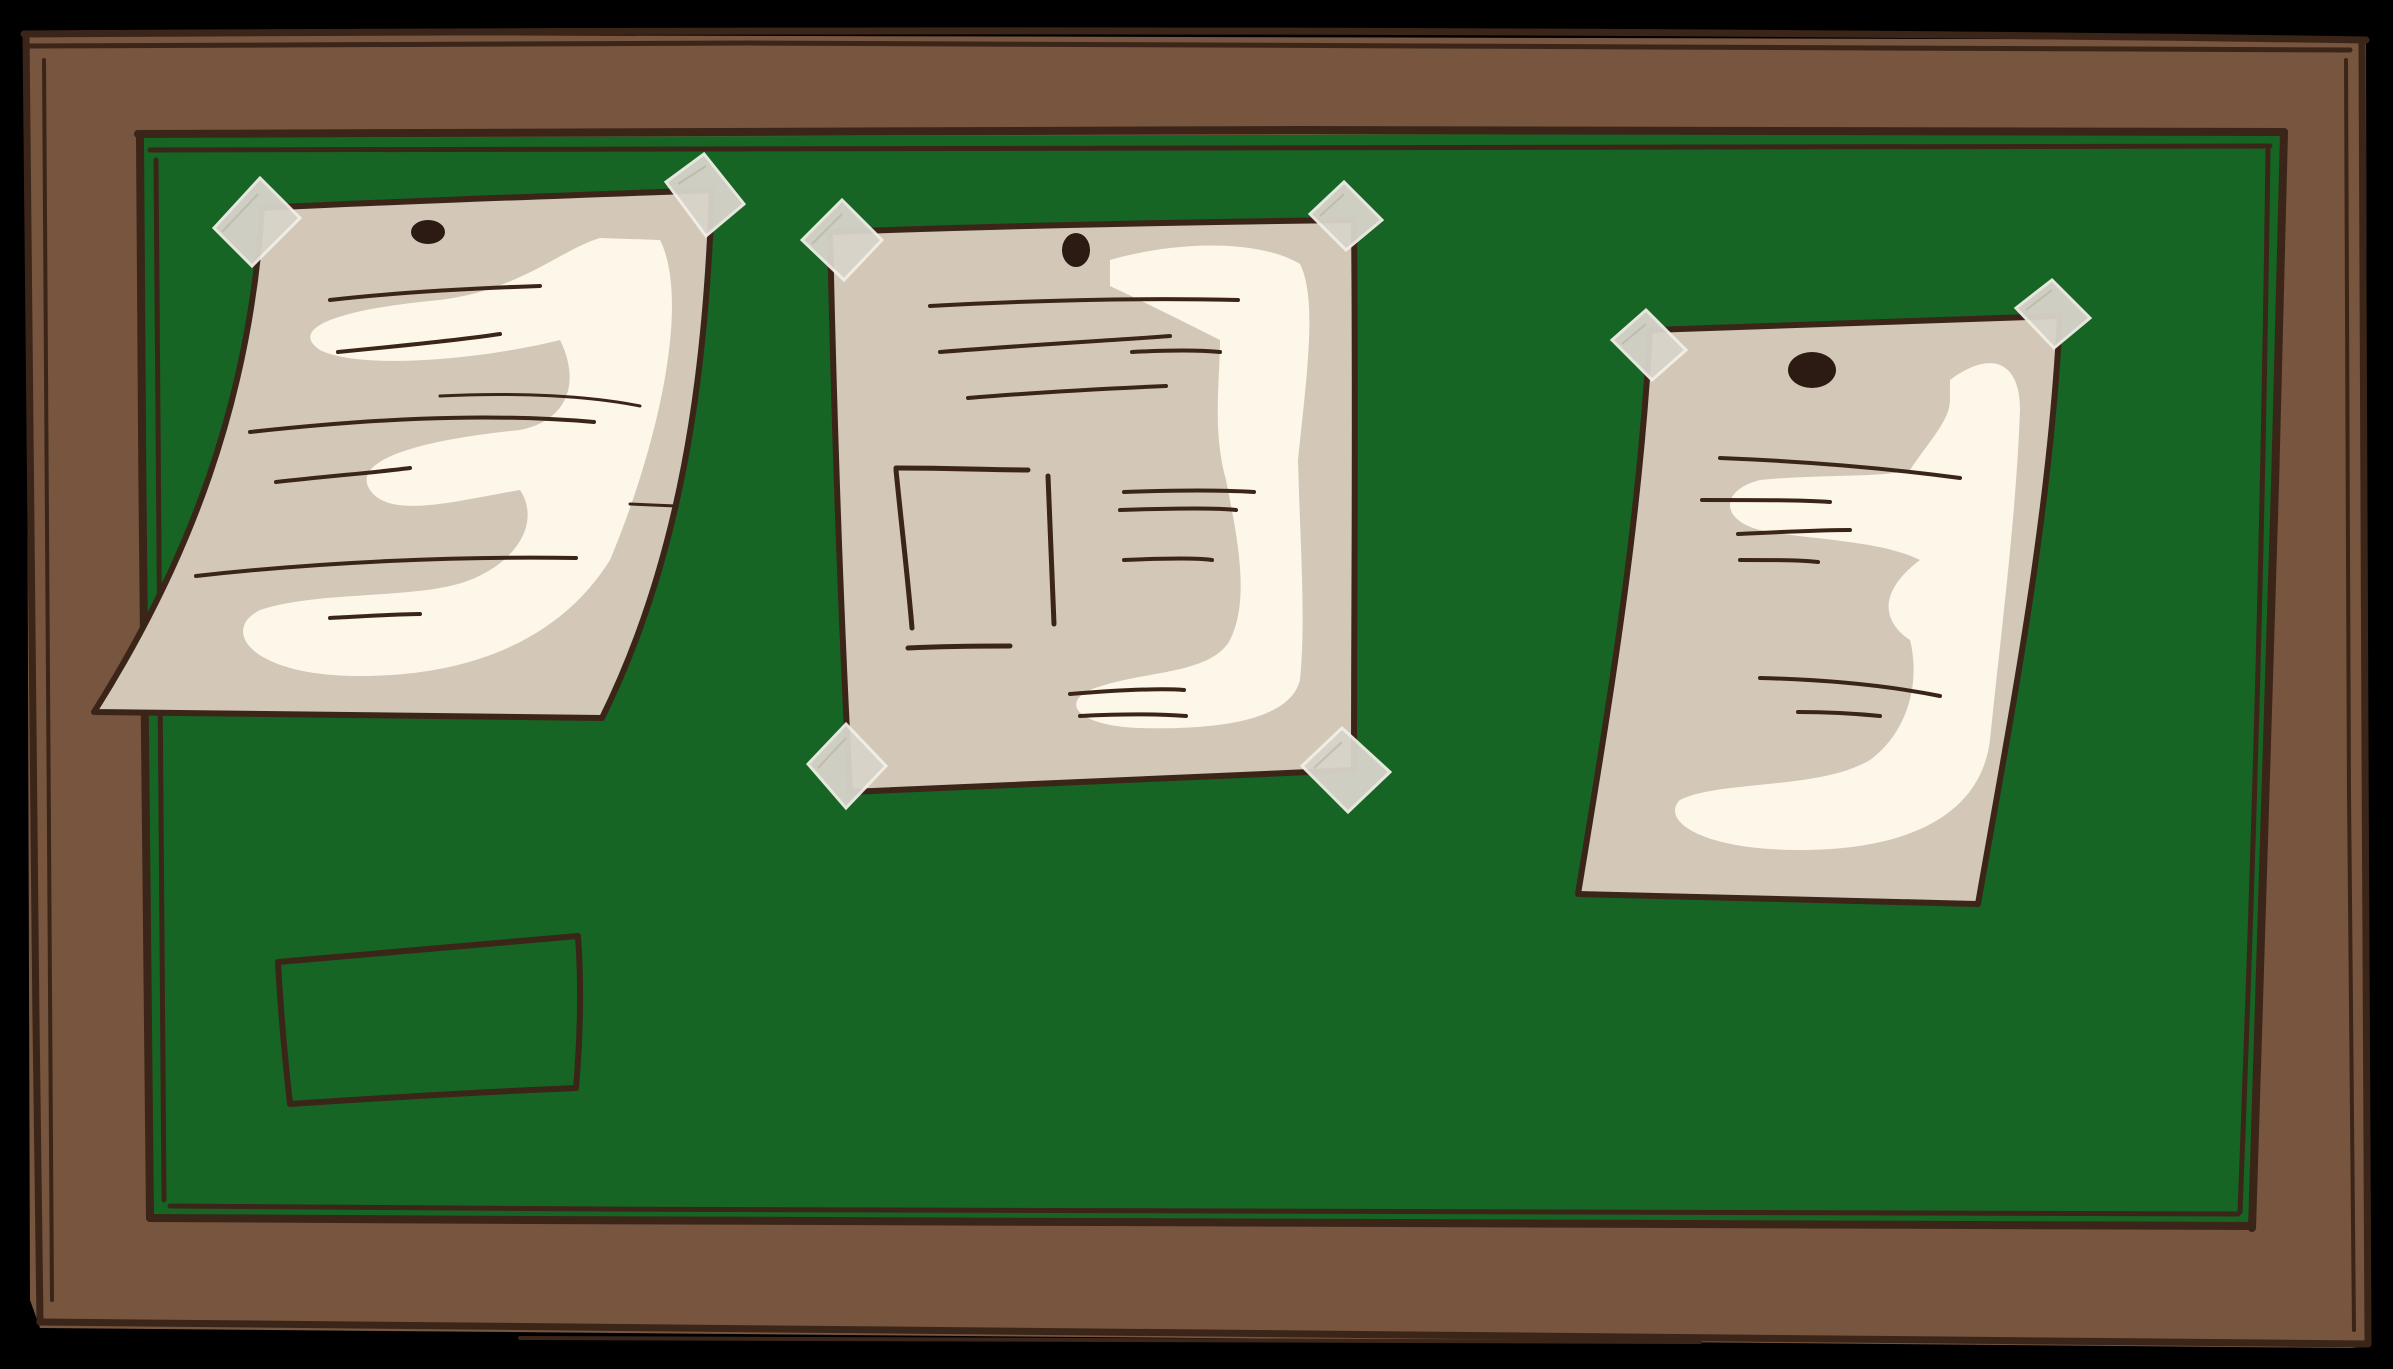 Image resolution: width=2393 pixels, height=1369 pixels. I want to click on layout-notice, so click(1096, 497).